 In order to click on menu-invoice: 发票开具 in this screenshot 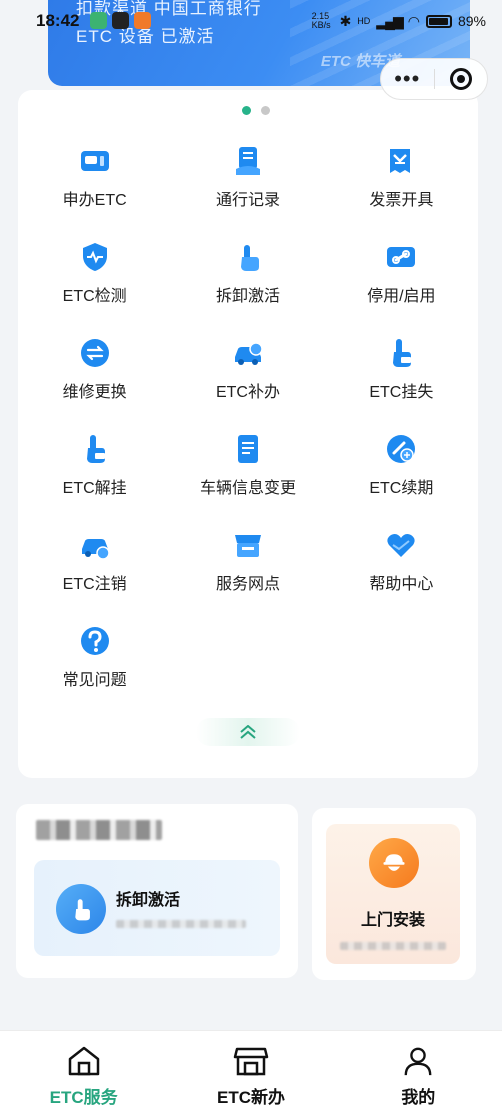, I will do `click(401, 186)`.